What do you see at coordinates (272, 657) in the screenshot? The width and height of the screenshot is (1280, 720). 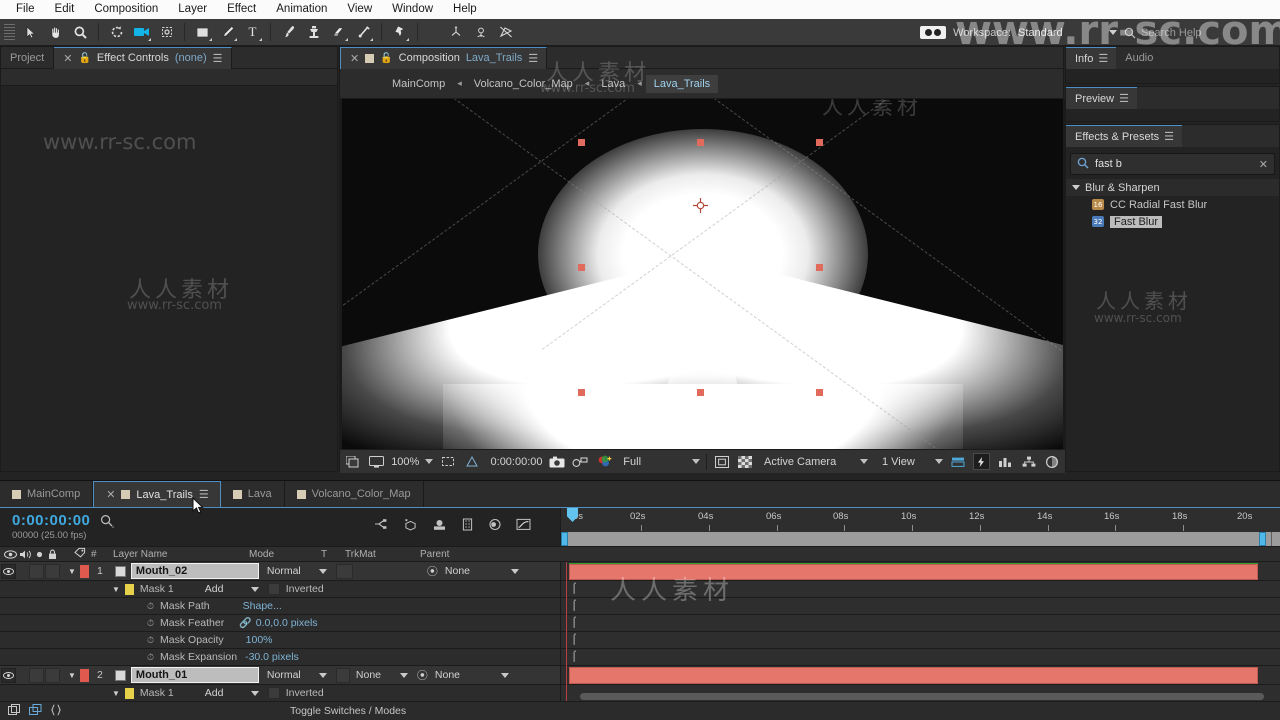 I see `property-value: -30.0 pixels` at bounding box center [272, 657].